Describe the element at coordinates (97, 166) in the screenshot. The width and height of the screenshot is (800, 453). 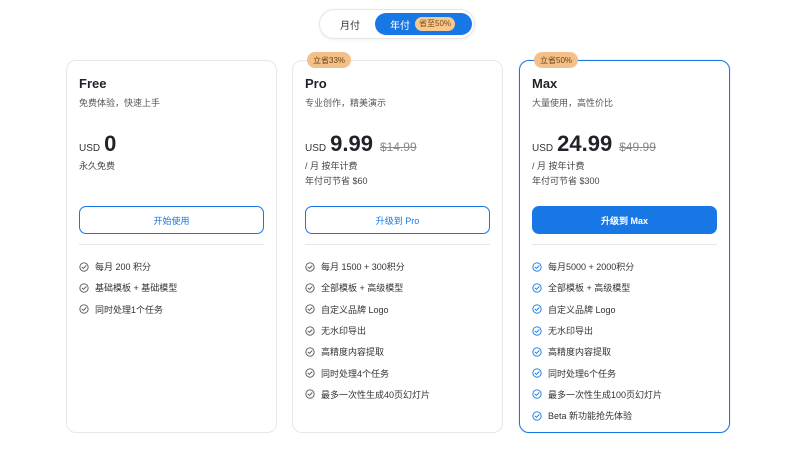
I see `price-subtitle: 永久免费` at that location.